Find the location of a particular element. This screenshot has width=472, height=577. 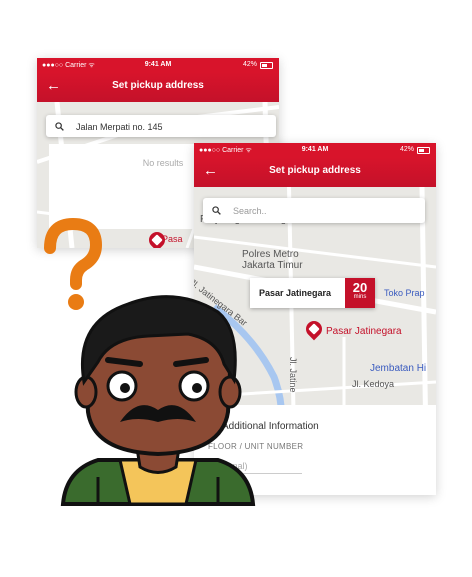

map-label-polres: Polres Metro Jakarta Timur is located at coordinates (272, 260).